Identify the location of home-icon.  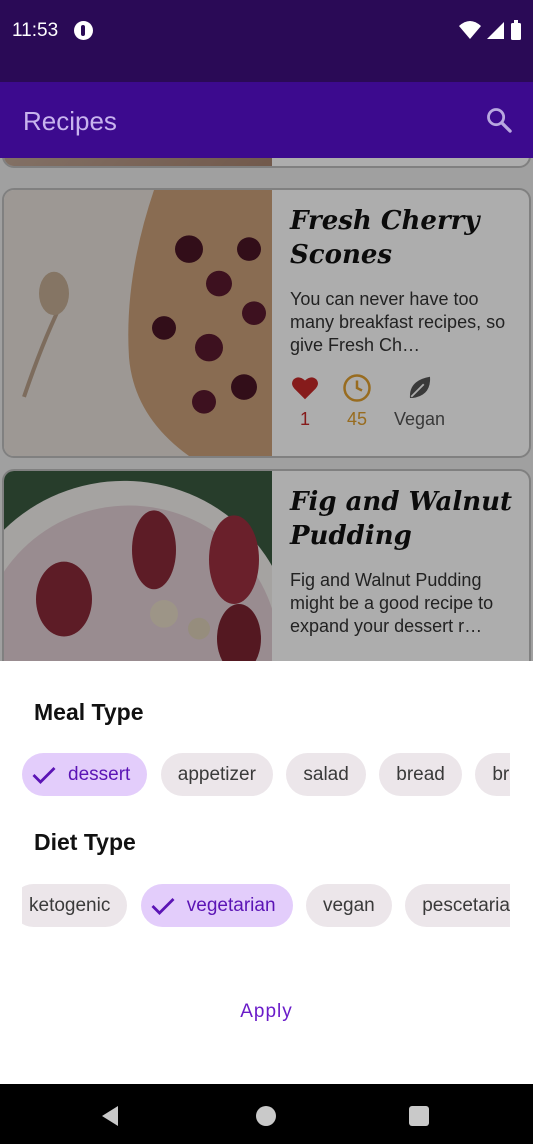
(266, 1116).